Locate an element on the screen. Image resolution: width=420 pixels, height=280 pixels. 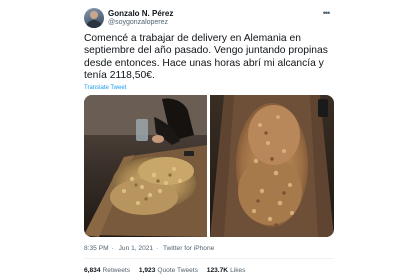
avatar-head is located at coordinates (94, 15).